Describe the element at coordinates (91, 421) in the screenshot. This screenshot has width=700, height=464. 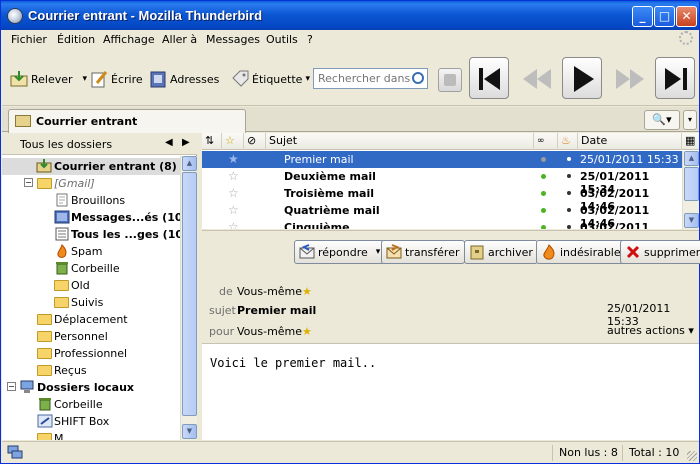
I see `folder-shift-box: SHIFT Box` at that location.